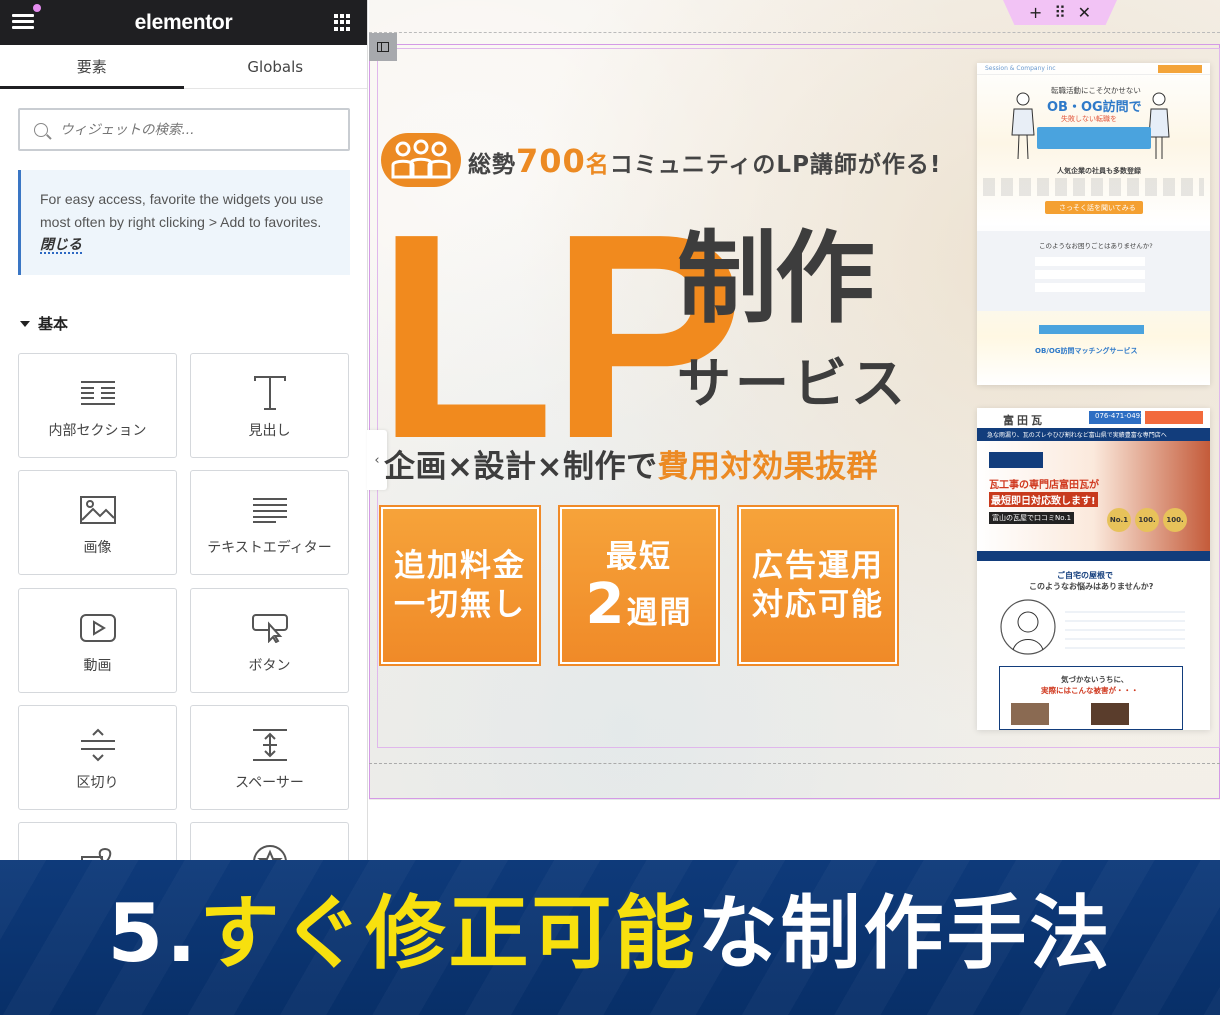 The width and height of the screenshot is (1220, 1015). I want to click on thumb-warning-2: 実際にはこんな被害が・・・, so click(1090, 690).